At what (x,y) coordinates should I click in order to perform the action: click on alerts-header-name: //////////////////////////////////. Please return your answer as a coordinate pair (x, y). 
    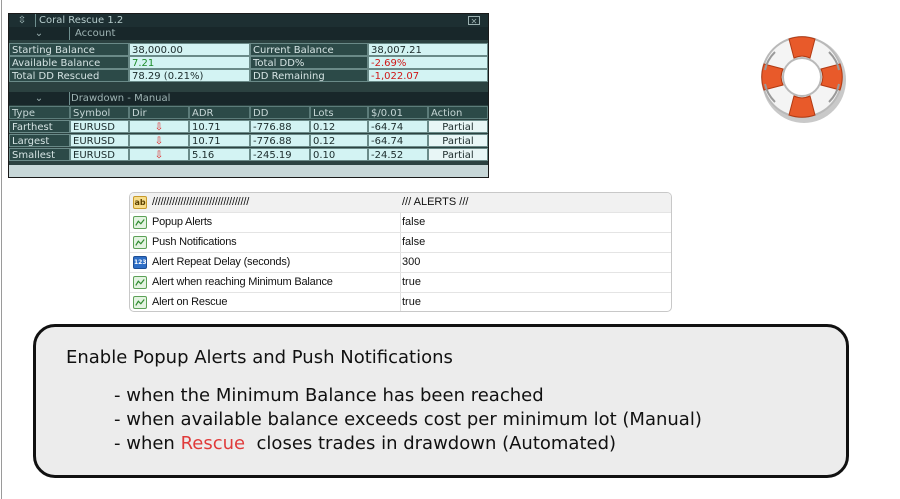
    Looking at the image, I should click on (201, 202).